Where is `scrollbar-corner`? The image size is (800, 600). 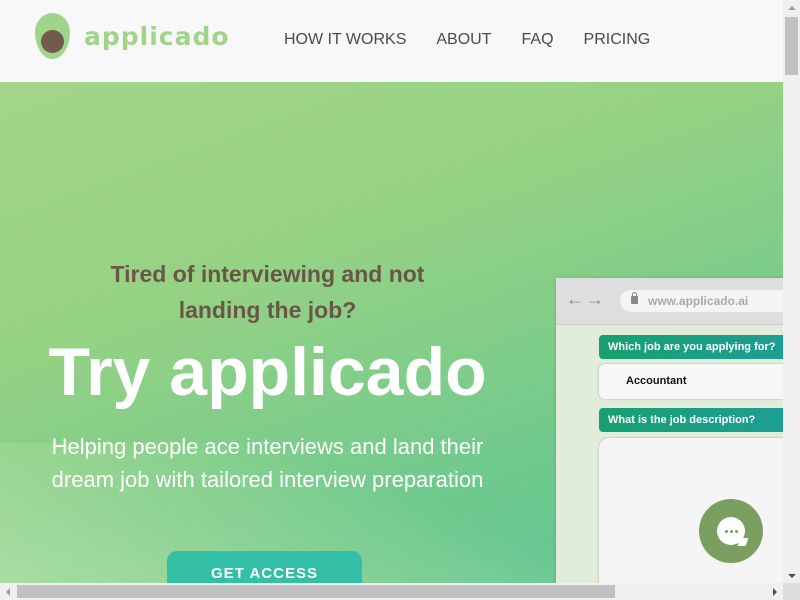
scrollbar-corner is located at coordinates (791, 591).